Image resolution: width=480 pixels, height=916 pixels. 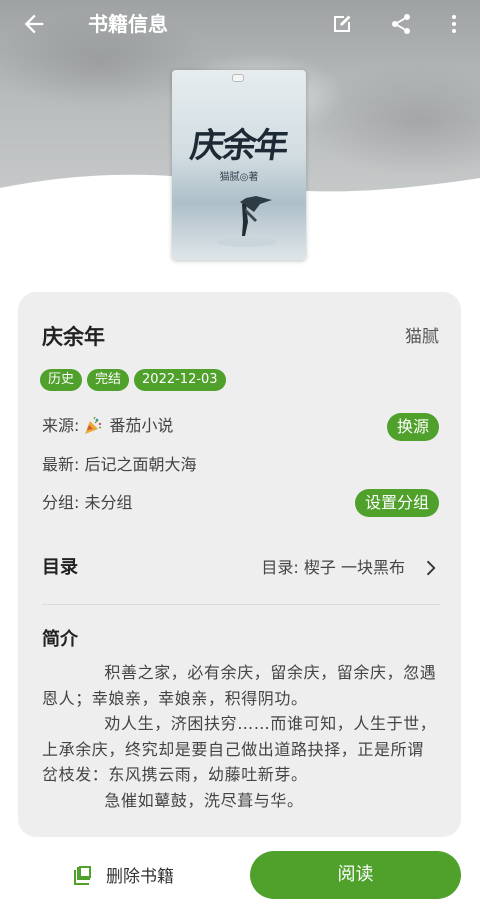 I want to click on set-group-button: 设置分组, so click(x=396, y=503).